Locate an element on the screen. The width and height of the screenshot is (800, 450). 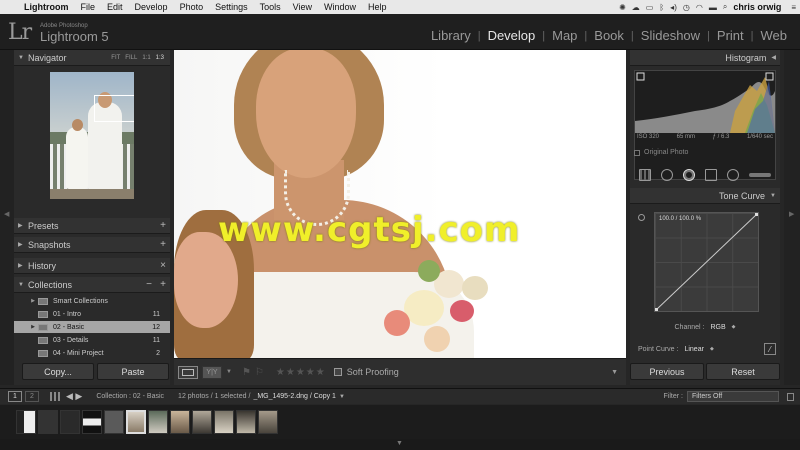
channel-selector: Channel : RGB ◆ is located at coordinates (705, 327).